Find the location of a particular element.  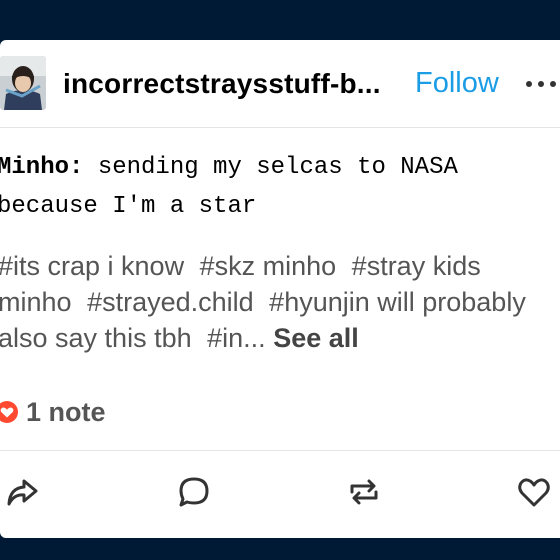

tag: #strayed.child is located at coordinates (170, 302).